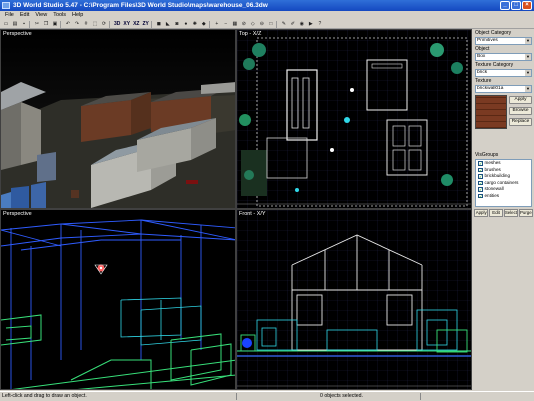 The width and height of the screenshot is (534, 401). What do you see at coordinates (177, 24) in the screenshot?
I see `cylinder-icon: ◙` at bounding box center [177, 24].